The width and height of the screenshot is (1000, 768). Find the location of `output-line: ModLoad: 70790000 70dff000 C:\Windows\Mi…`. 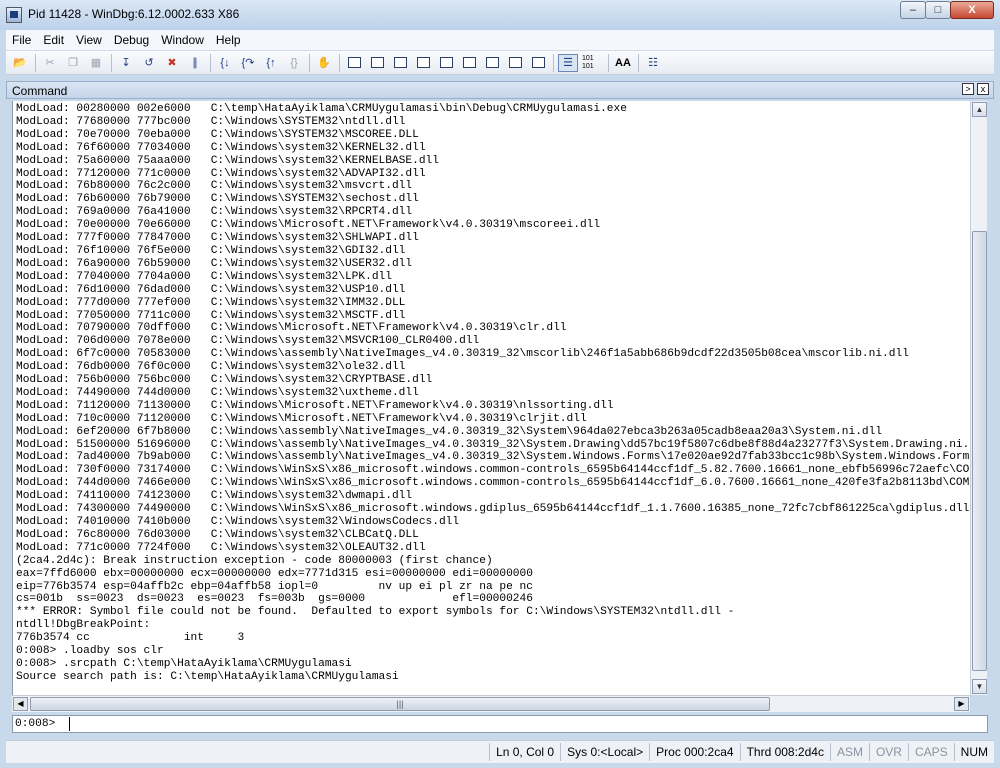

output-line: ModLoad: 70790000 70dff000 C:\Windows\Mi… is located at coordinates (291, 328).